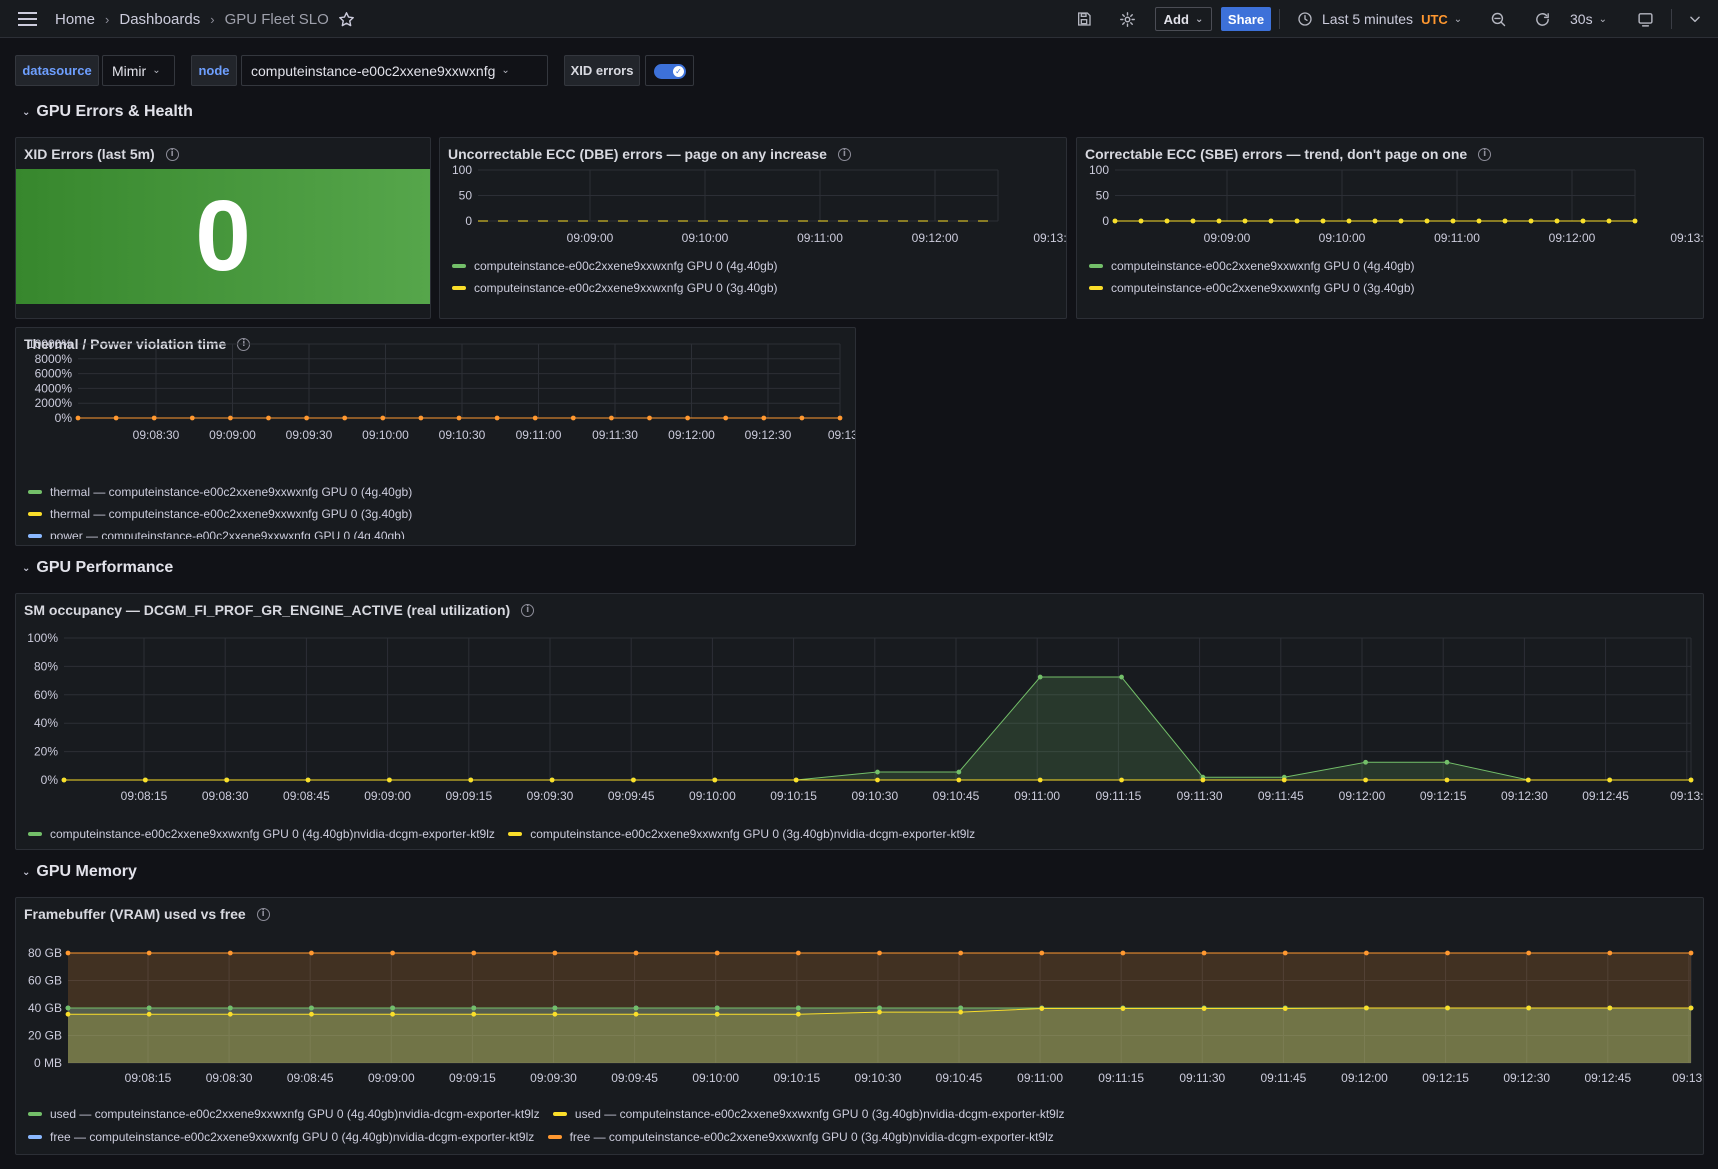 This screenshot has height=1169, width=1718. Describe the element at coordinates (631, 796) in the screenshot. I see `x-tick-label: 09:09:45` at that location.